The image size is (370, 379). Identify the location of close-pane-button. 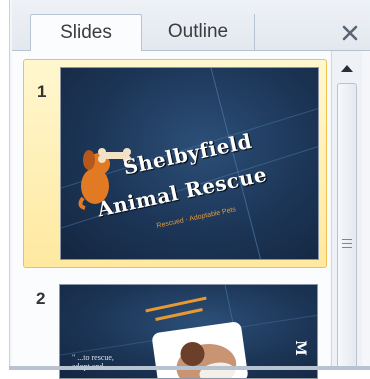
(350, 33).